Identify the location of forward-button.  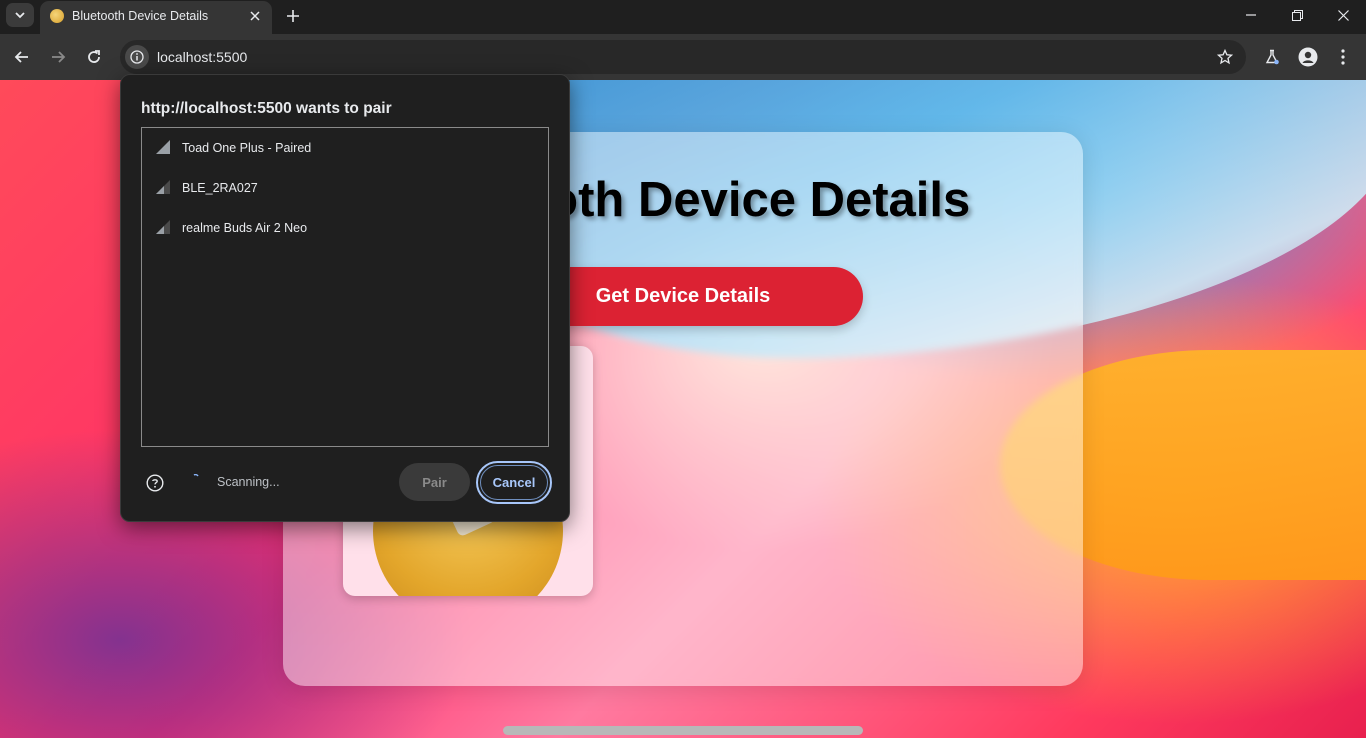
(58, 57).